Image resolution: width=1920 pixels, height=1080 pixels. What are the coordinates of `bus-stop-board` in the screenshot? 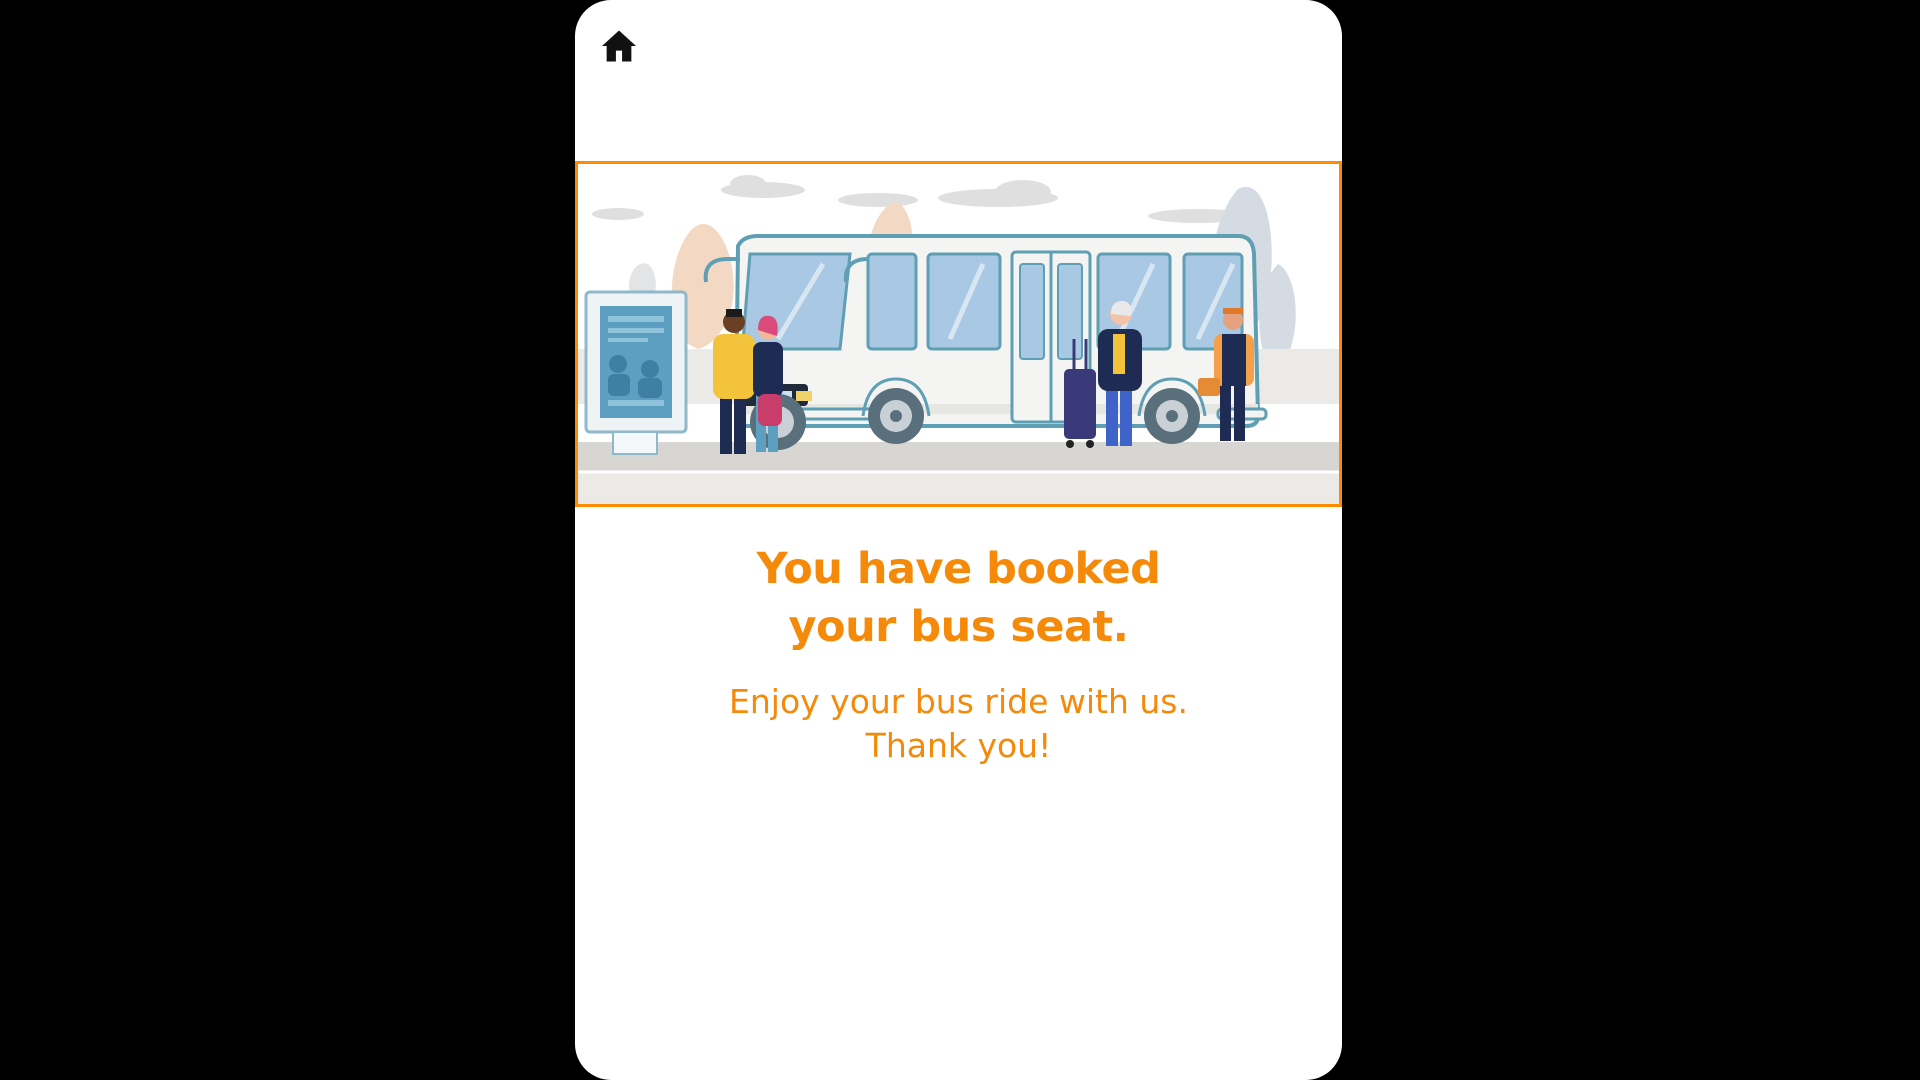 It's located at (636, 372).